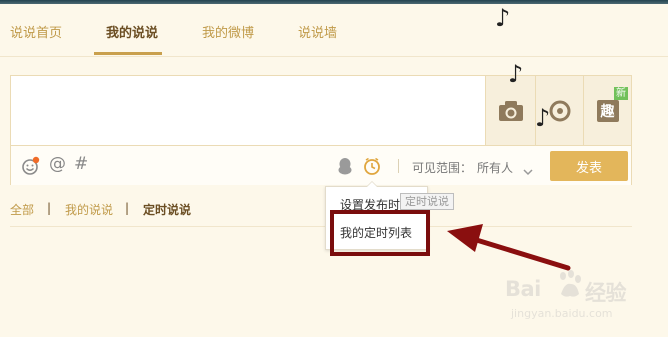 The height and width of the screenshot is (337, 668). I want to click on fun-icon: 趣, so click(607, 110).